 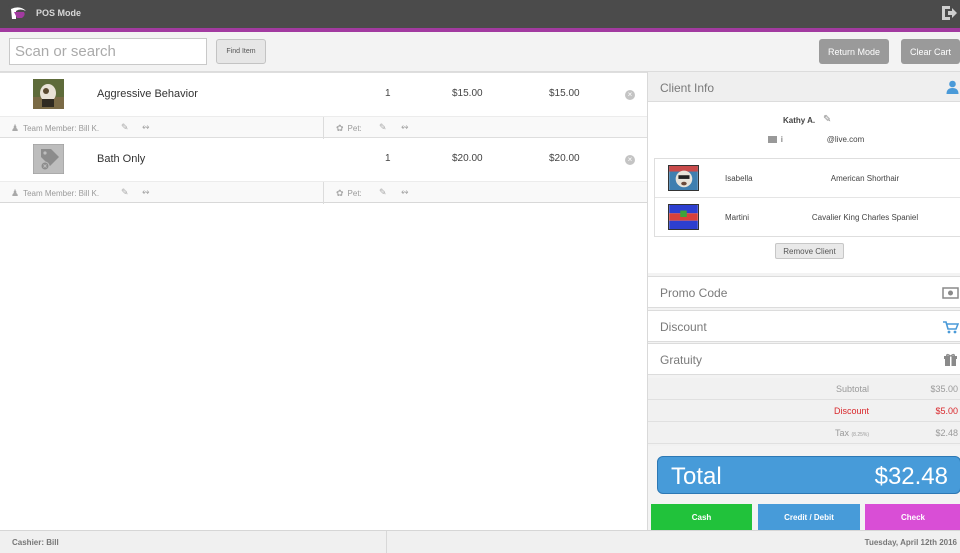 I want to click on subtotal-value: $35.00, so click(x=944, y=389).